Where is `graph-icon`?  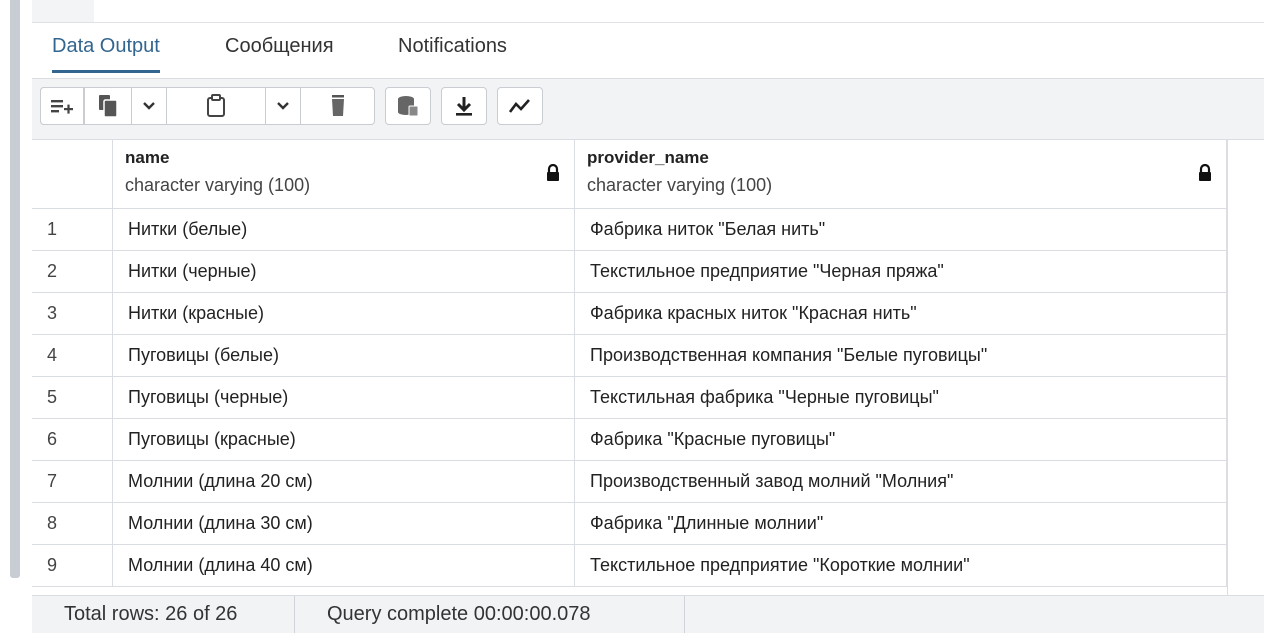 graph-icon is located at coordinates (519, 106).